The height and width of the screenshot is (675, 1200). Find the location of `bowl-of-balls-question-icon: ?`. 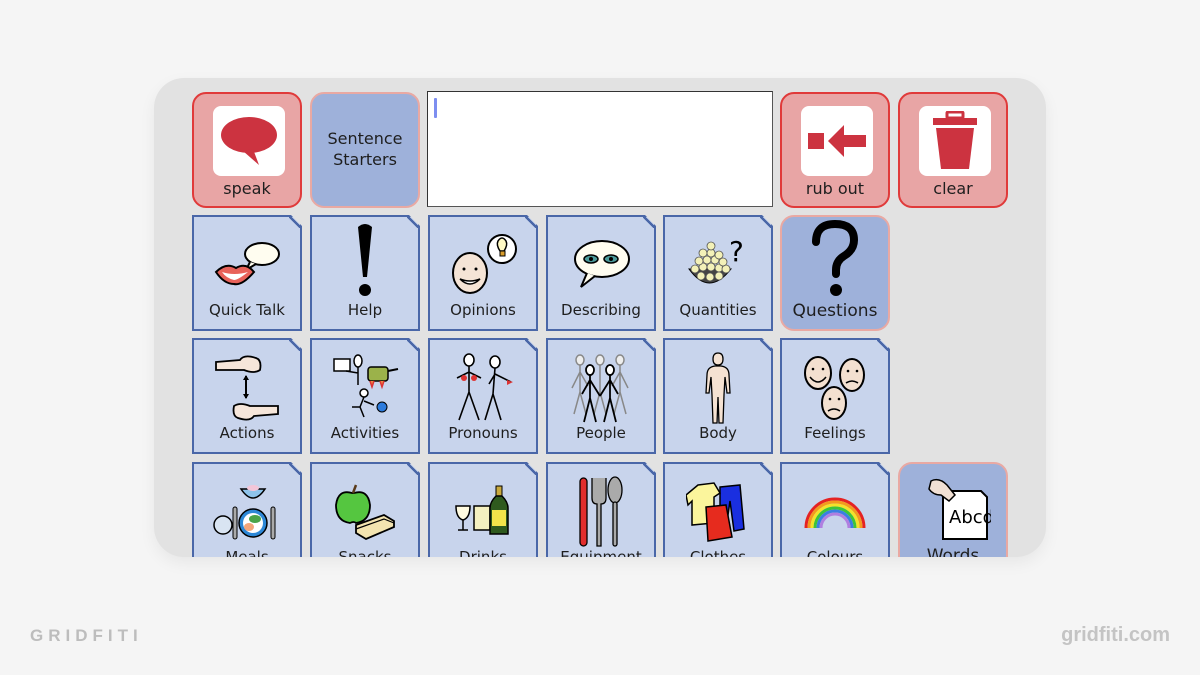

bowl-of-balls-question-icon: ? is located at coordinates (718, 265).